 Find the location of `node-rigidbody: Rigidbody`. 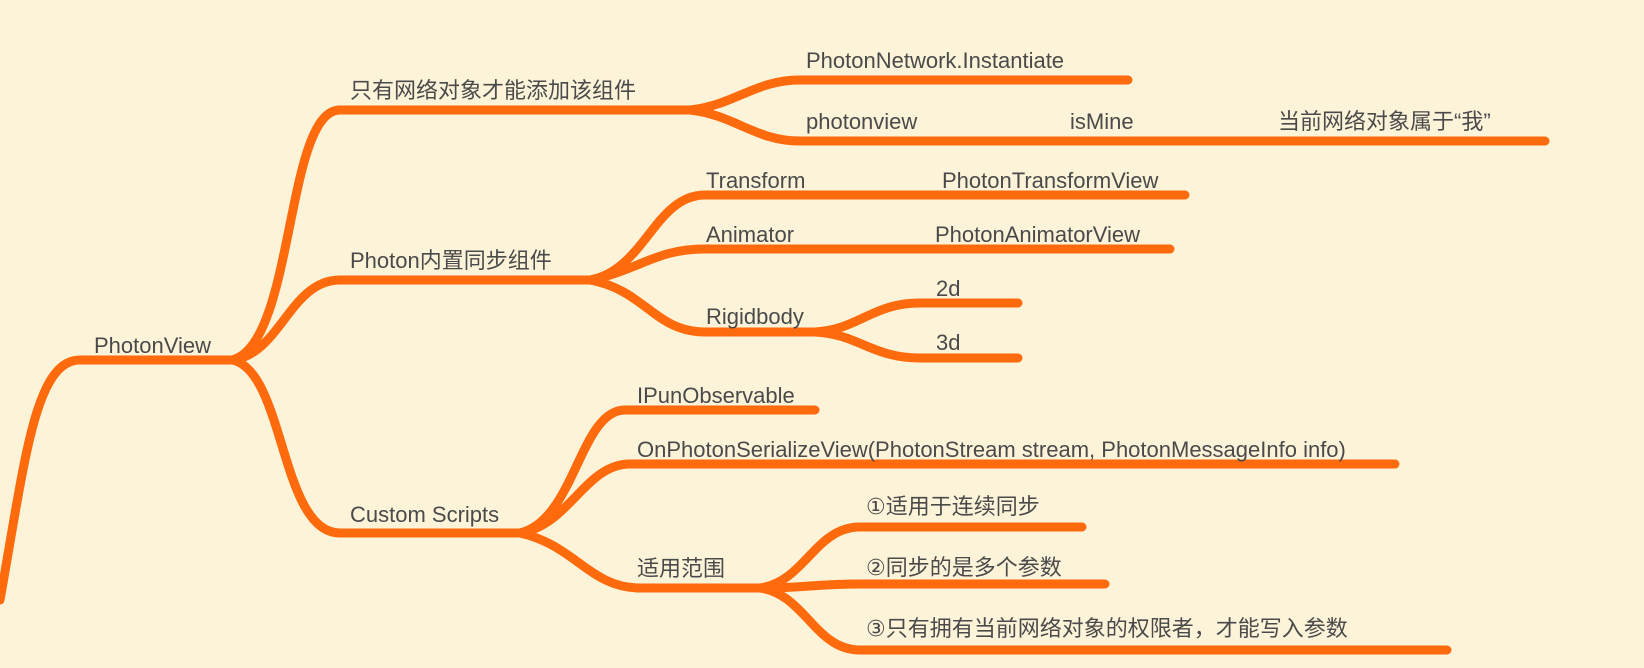

node-rigidbody: Rigidbody is located at coordinates (755, 316).